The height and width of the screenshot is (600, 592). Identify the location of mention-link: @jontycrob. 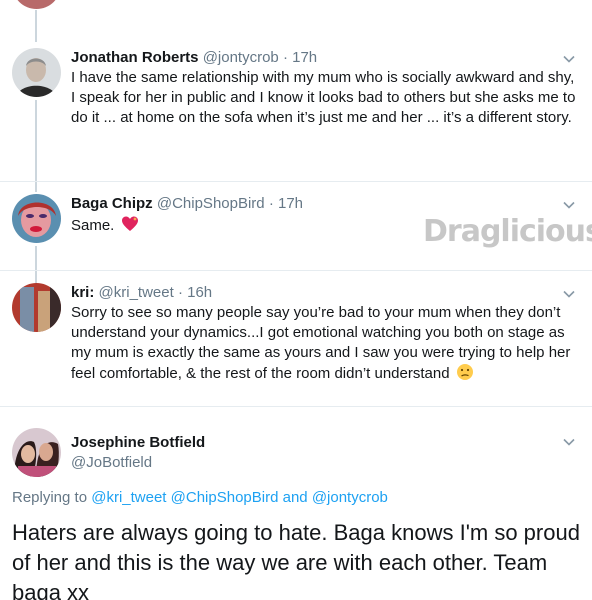
(350, 497).